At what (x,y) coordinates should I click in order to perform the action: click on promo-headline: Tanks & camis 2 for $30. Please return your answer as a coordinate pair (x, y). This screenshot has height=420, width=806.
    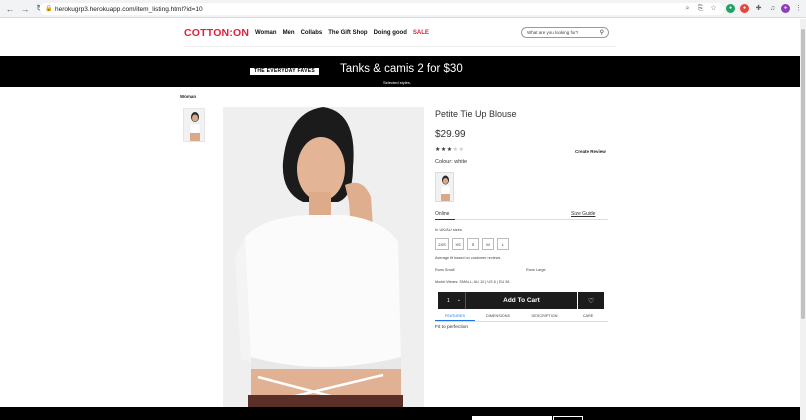
    Looking at the image, I should click on (401, 69).